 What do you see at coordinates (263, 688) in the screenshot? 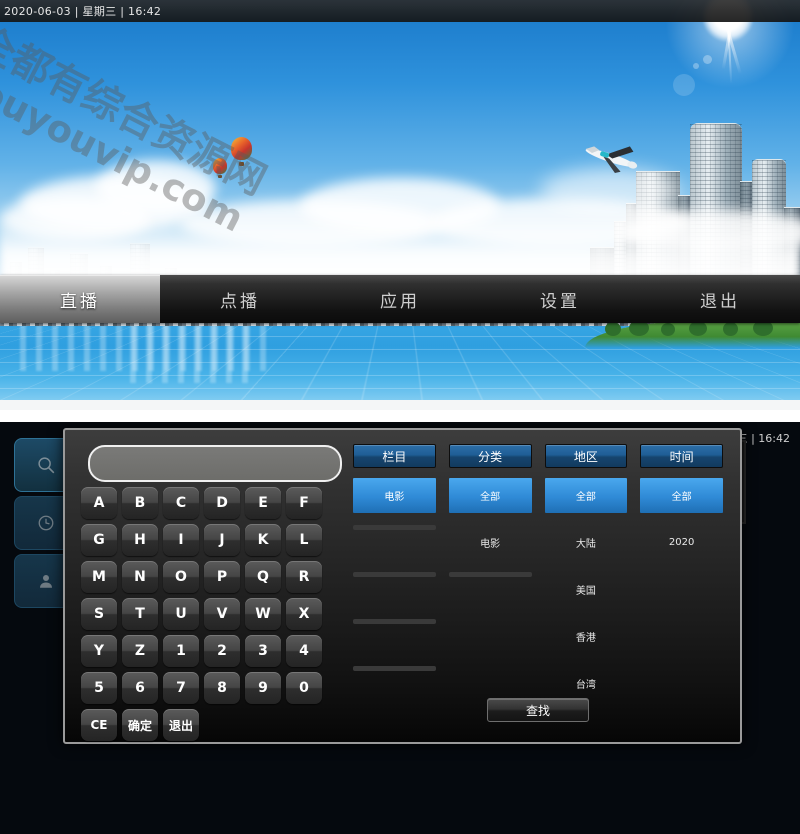
I see `key-9: 9` at bounding box center [263, 688].